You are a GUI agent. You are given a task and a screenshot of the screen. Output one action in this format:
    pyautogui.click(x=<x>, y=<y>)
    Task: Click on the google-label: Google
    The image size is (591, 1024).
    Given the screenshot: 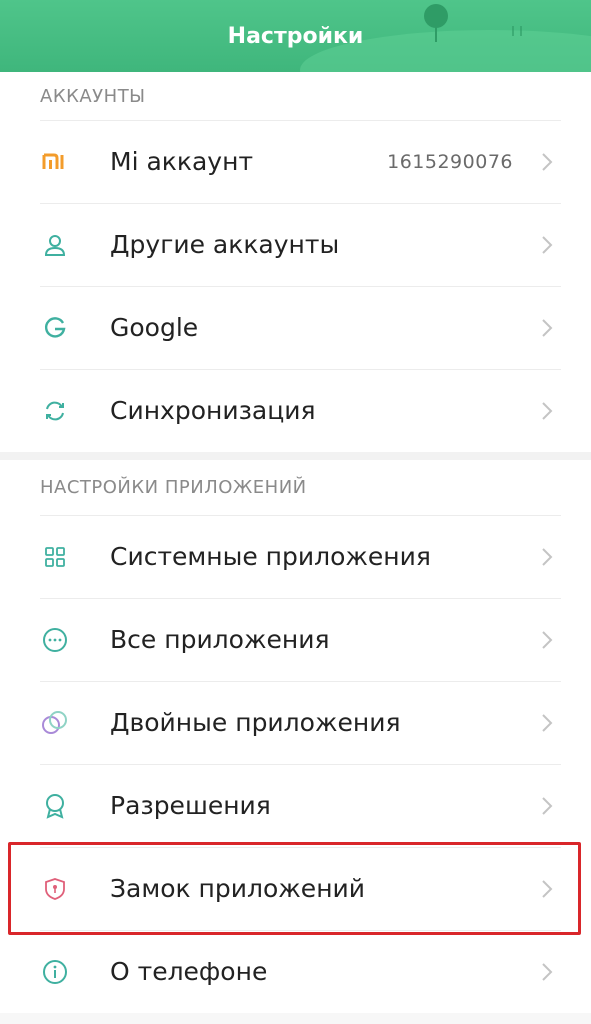 What is the action you would take?
    pyautogui.click(x=154, y=327)
    